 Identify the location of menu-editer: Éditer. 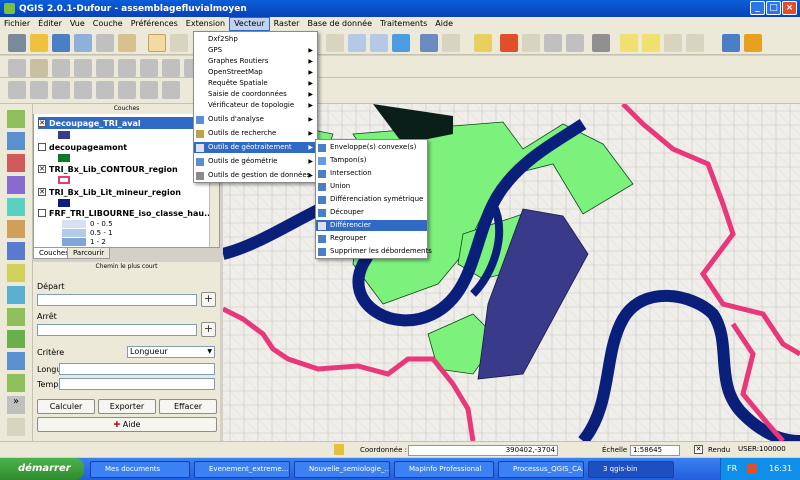
(50, 24).